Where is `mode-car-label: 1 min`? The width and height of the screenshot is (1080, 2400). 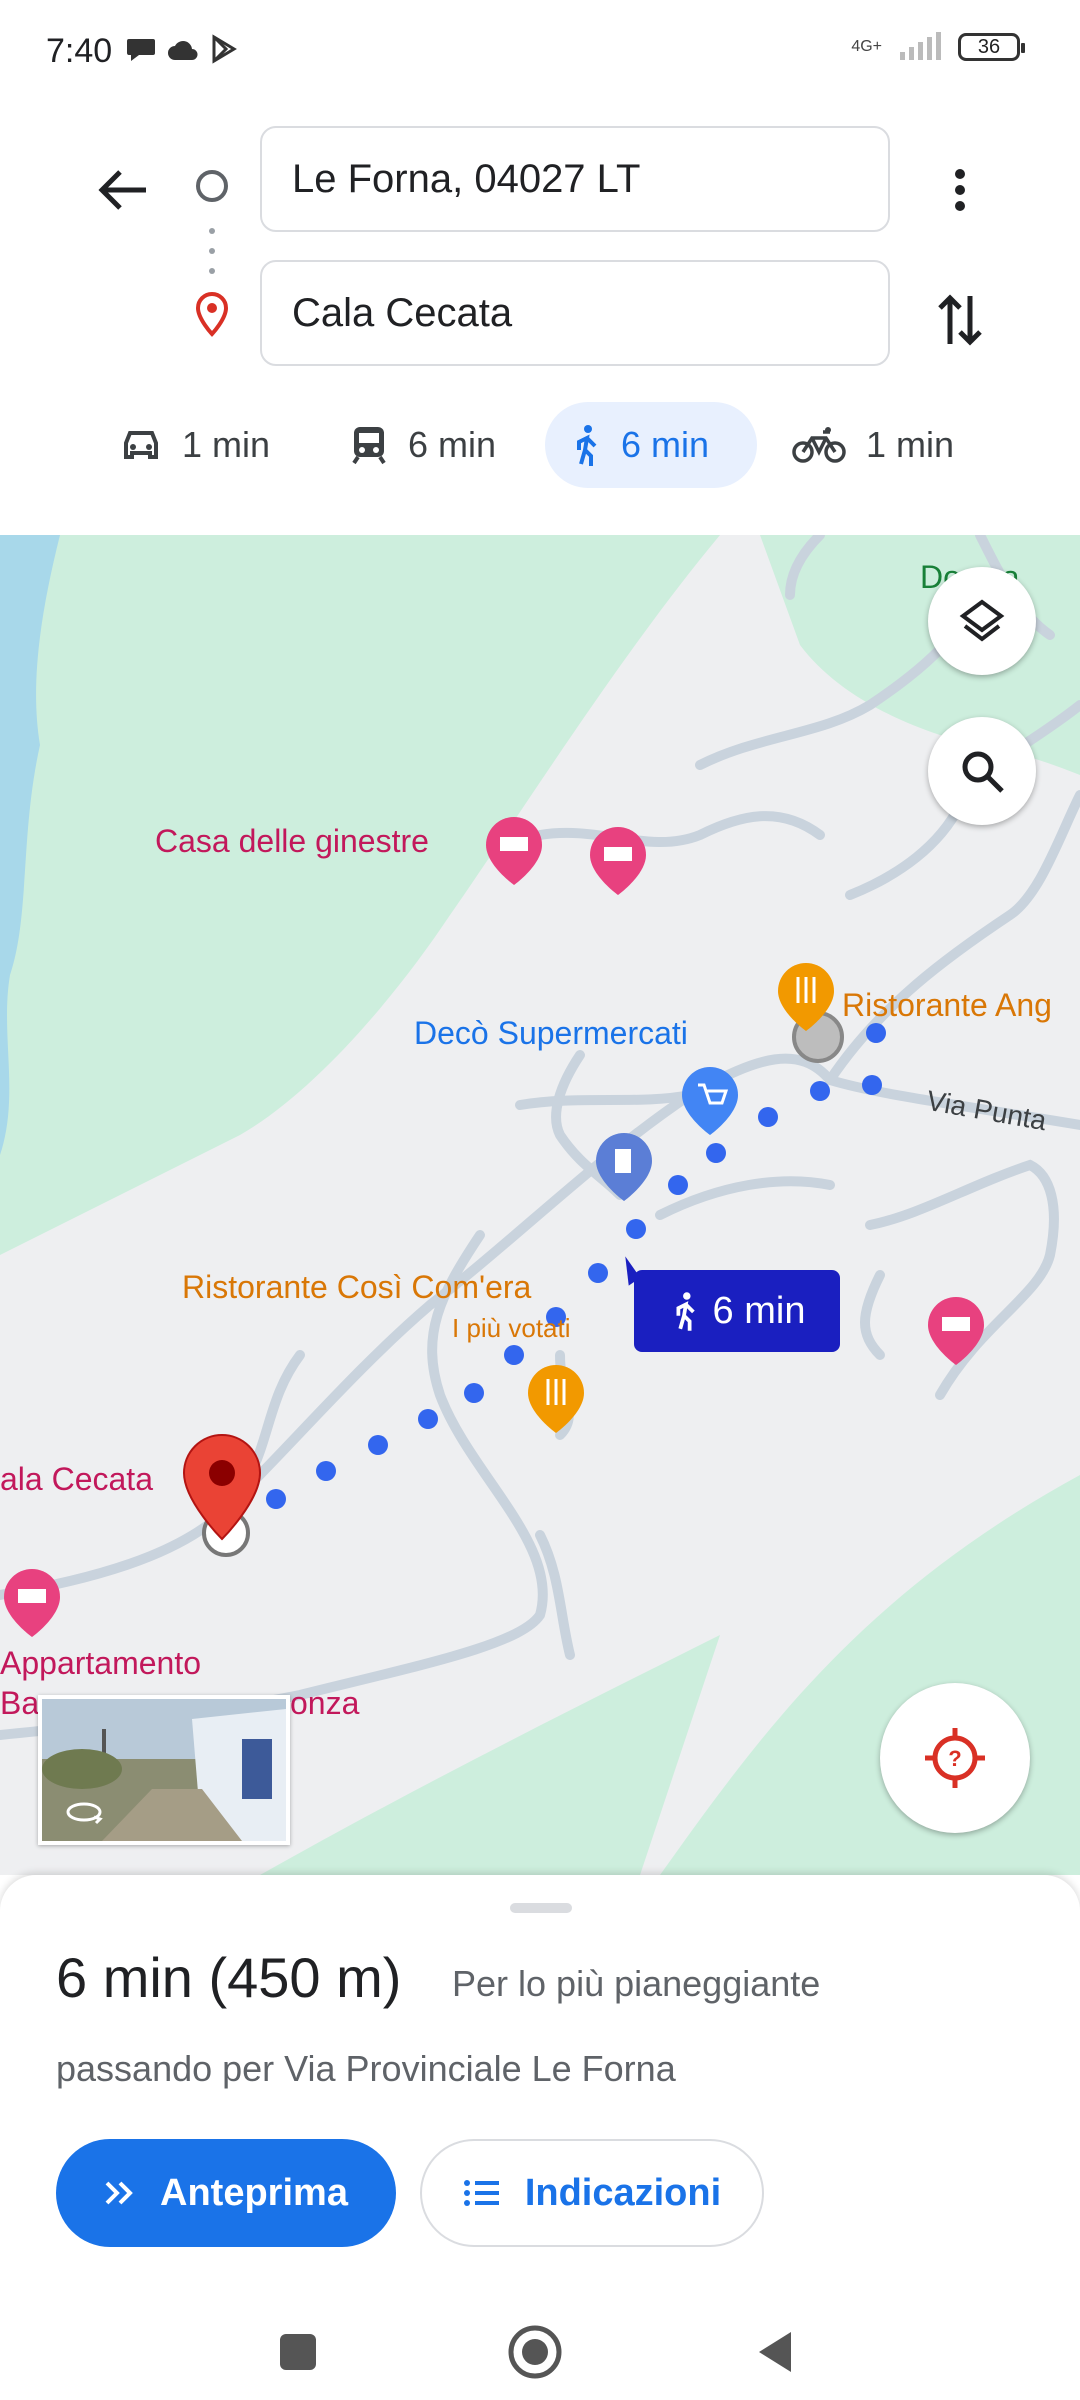 mode-car-label: 1 min is located at coordinates (226, 444).